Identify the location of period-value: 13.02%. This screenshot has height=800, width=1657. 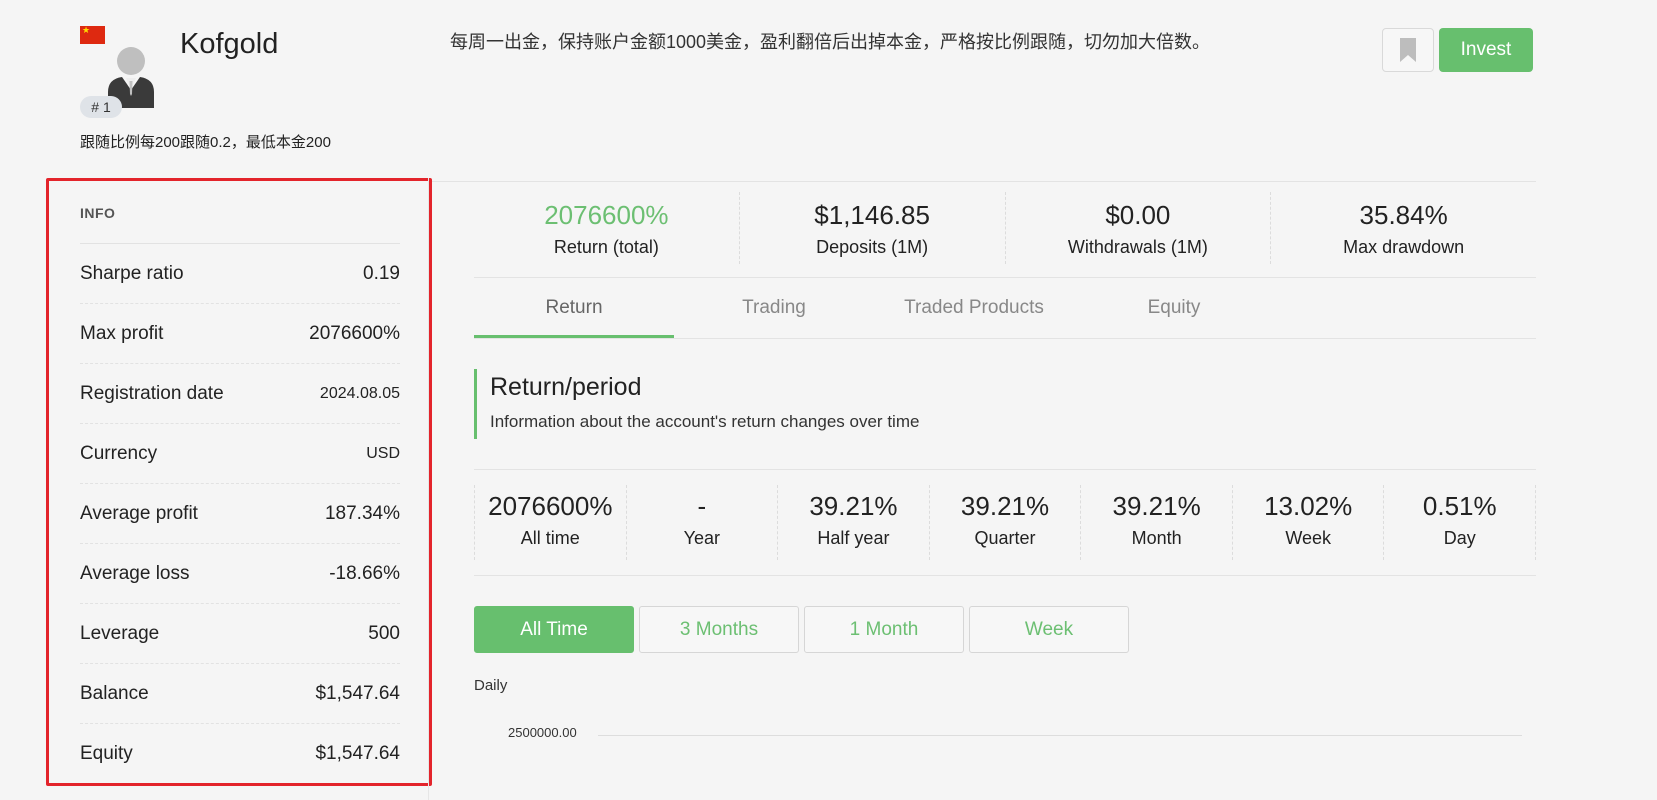
(1308, 506).